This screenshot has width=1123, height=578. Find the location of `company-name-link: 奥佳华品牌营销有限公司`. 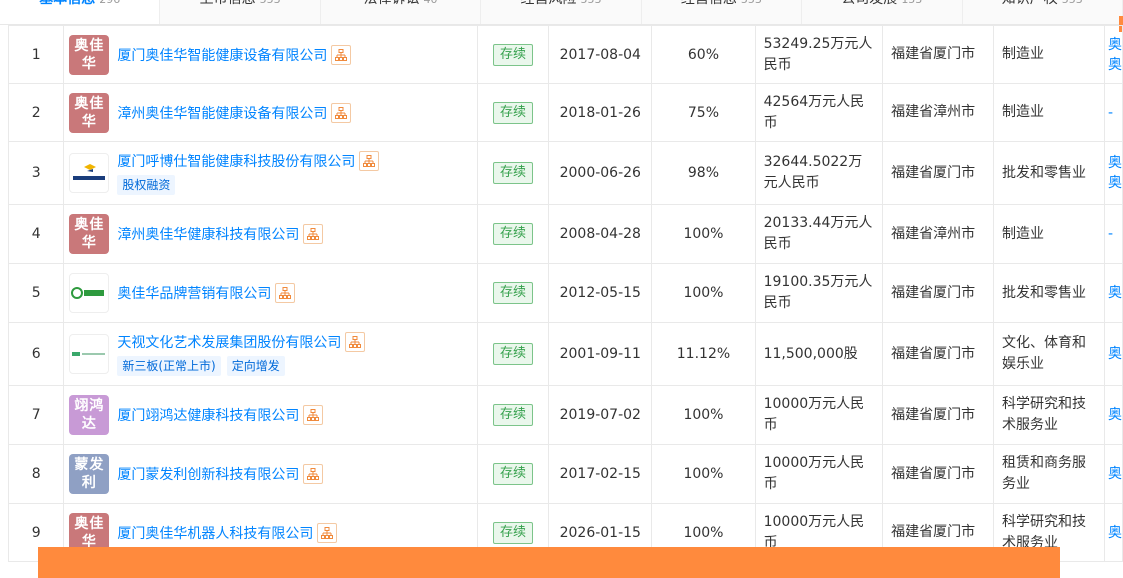

company-name-link: 奥佳华品牌营销有限公司 is located at coordinates (194, 293).